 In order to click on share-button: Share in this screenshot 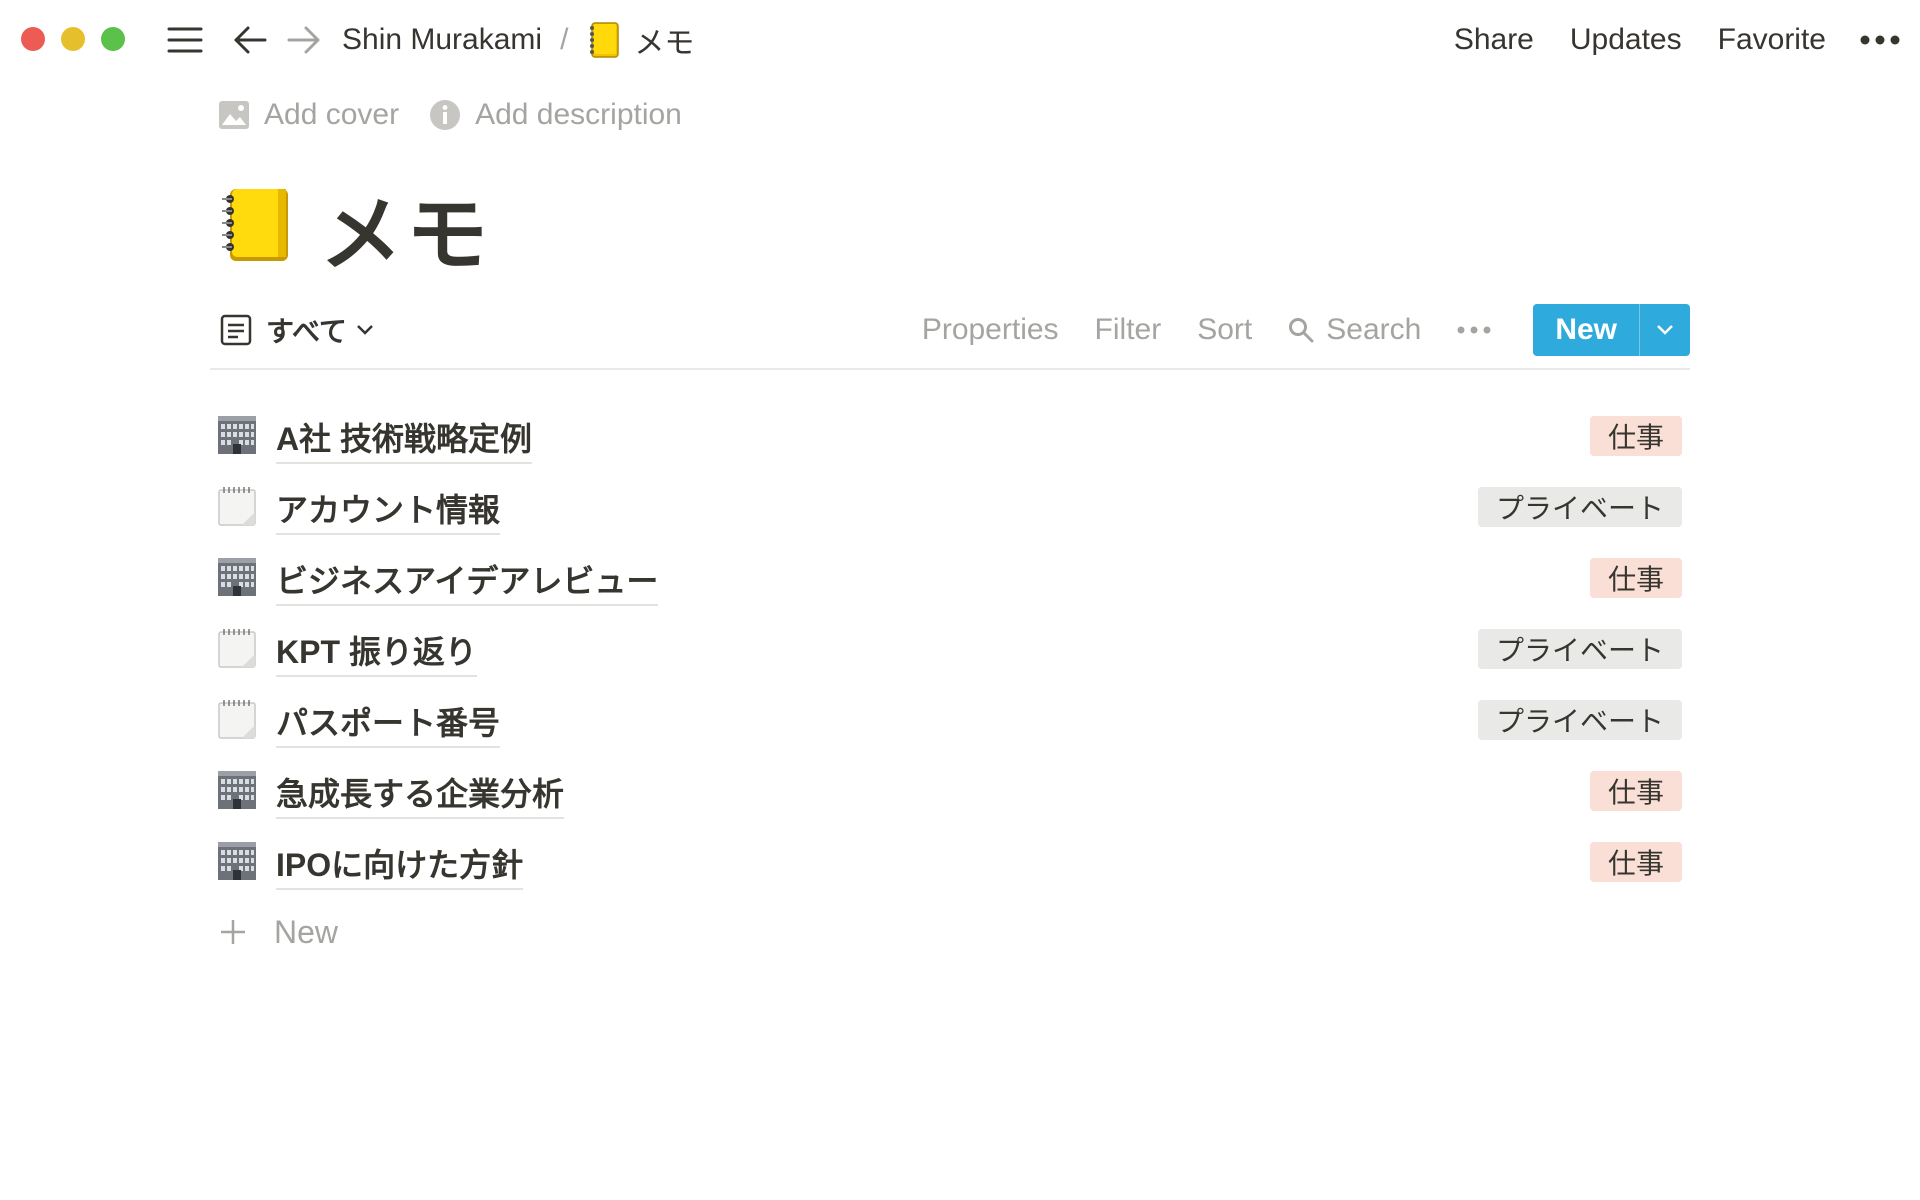, I will do `click(1494, 40)`.